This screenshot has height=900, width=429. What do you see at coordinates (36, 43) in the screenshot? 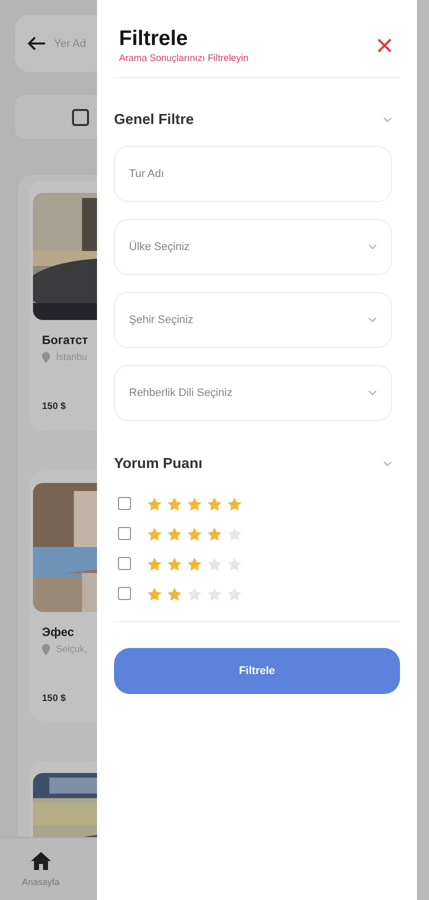
I see `back-arrow-icon` at bounding box center [36, 43].